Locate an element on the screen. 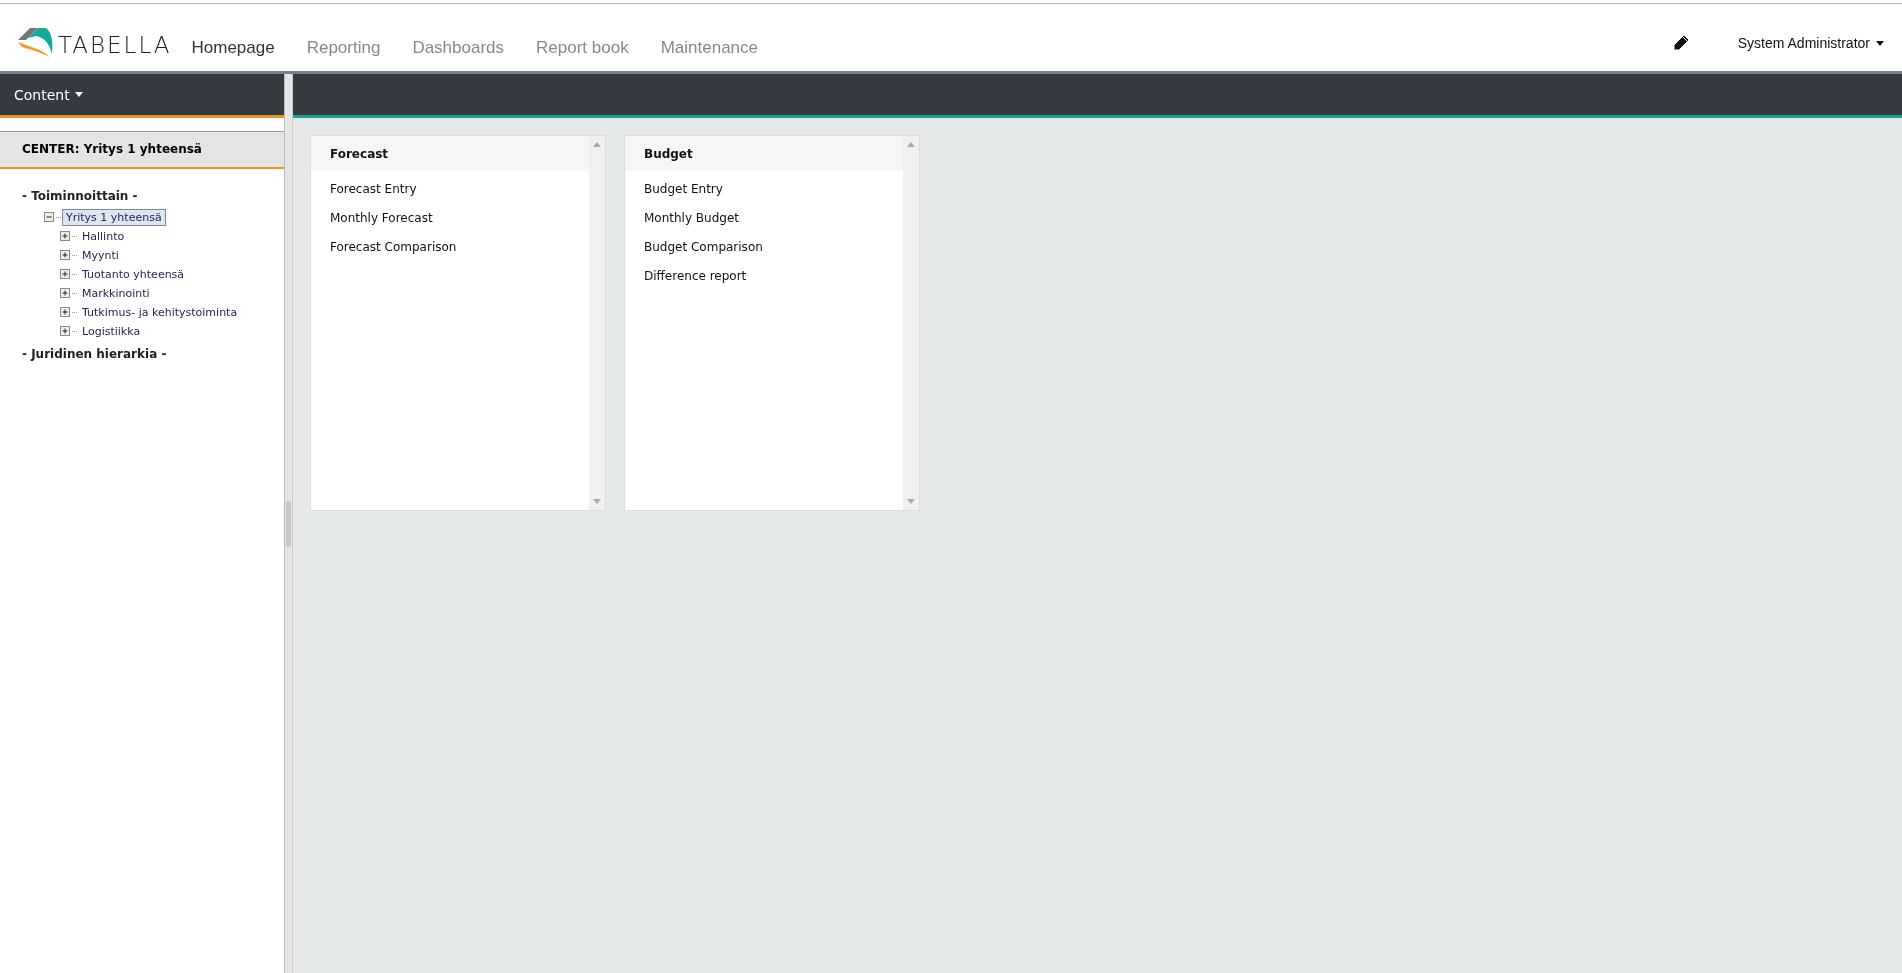 Image resolution: width=1902 pixels, height=973 pixels. logo-text: TABELLA is located at coordinates (115, 44).